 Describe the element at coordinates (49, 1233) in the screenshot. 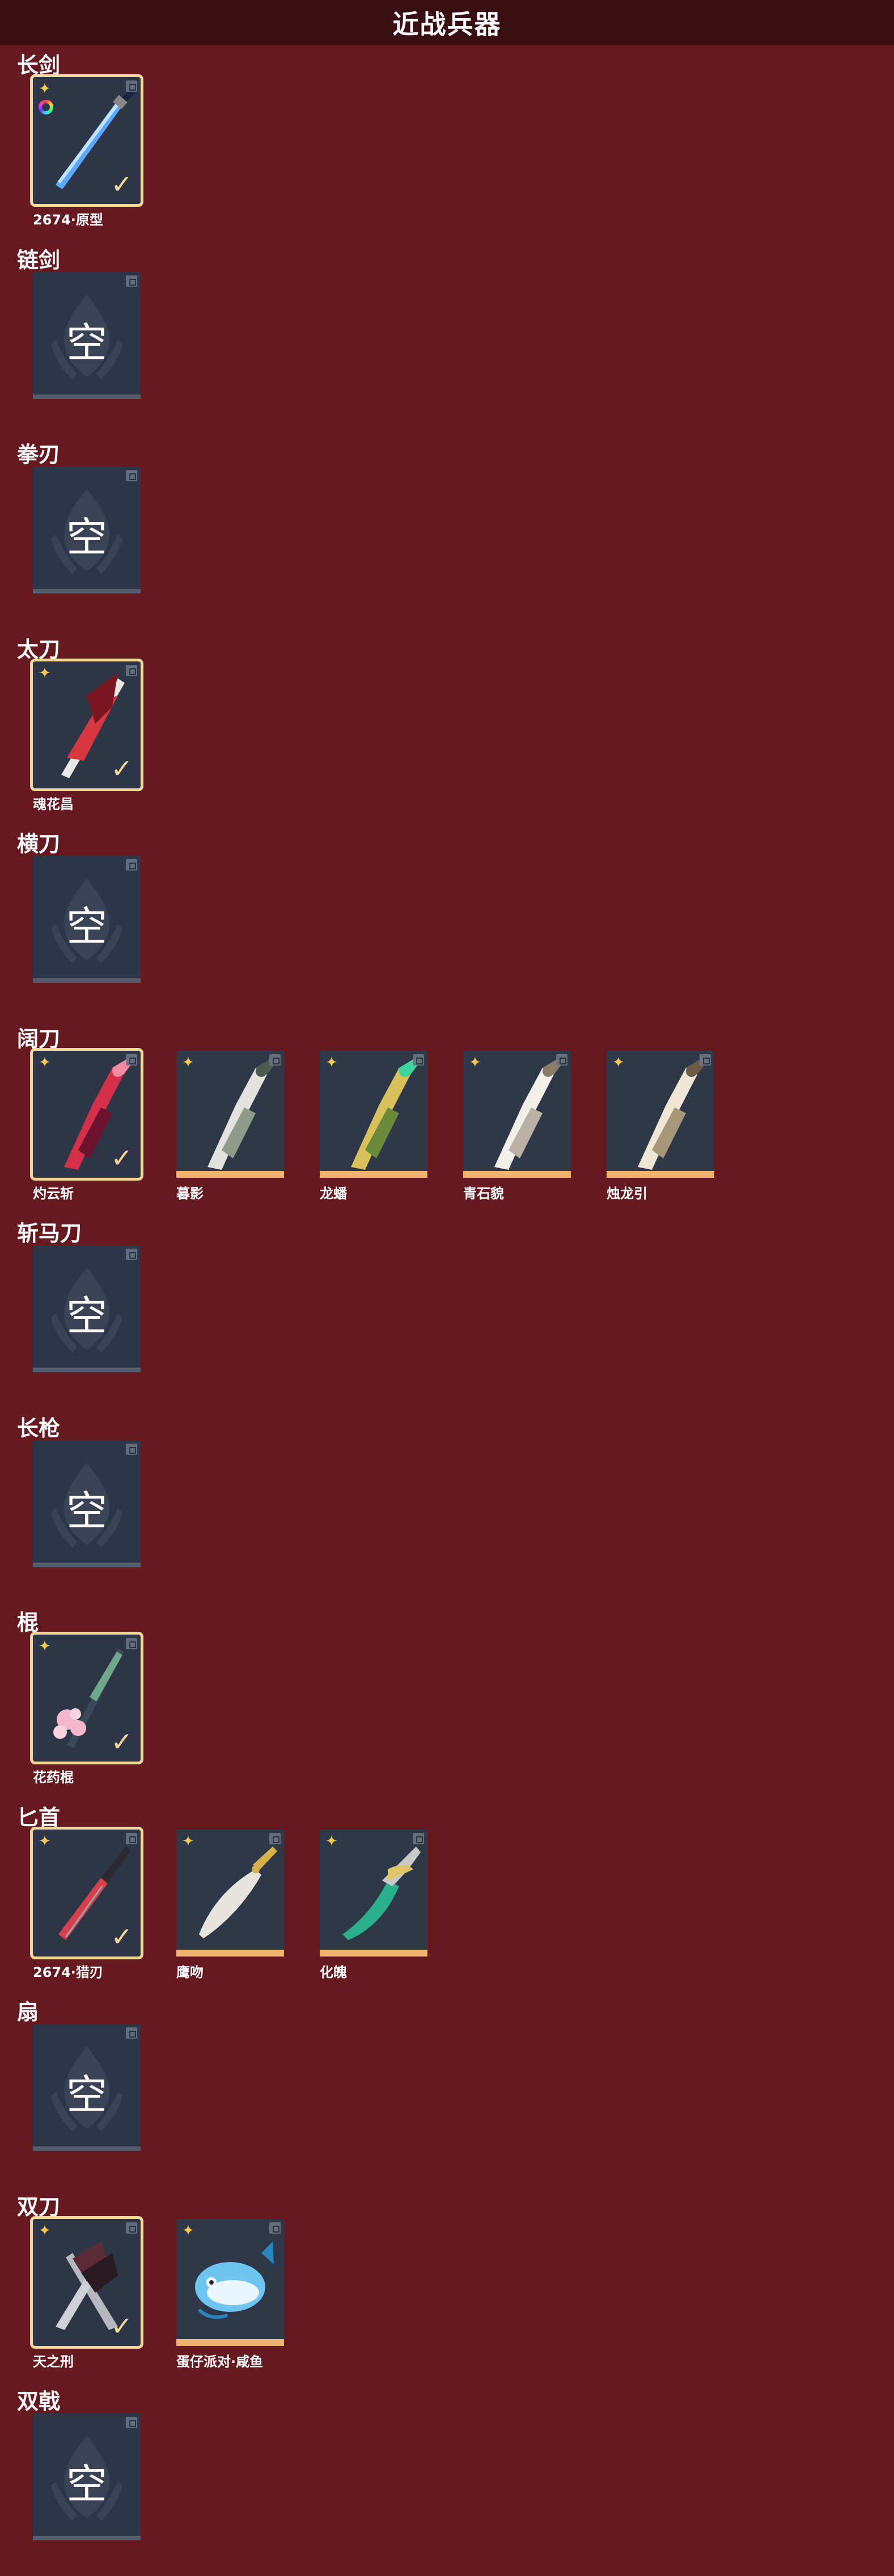

I see `category-title: 斩马刀` at that location.